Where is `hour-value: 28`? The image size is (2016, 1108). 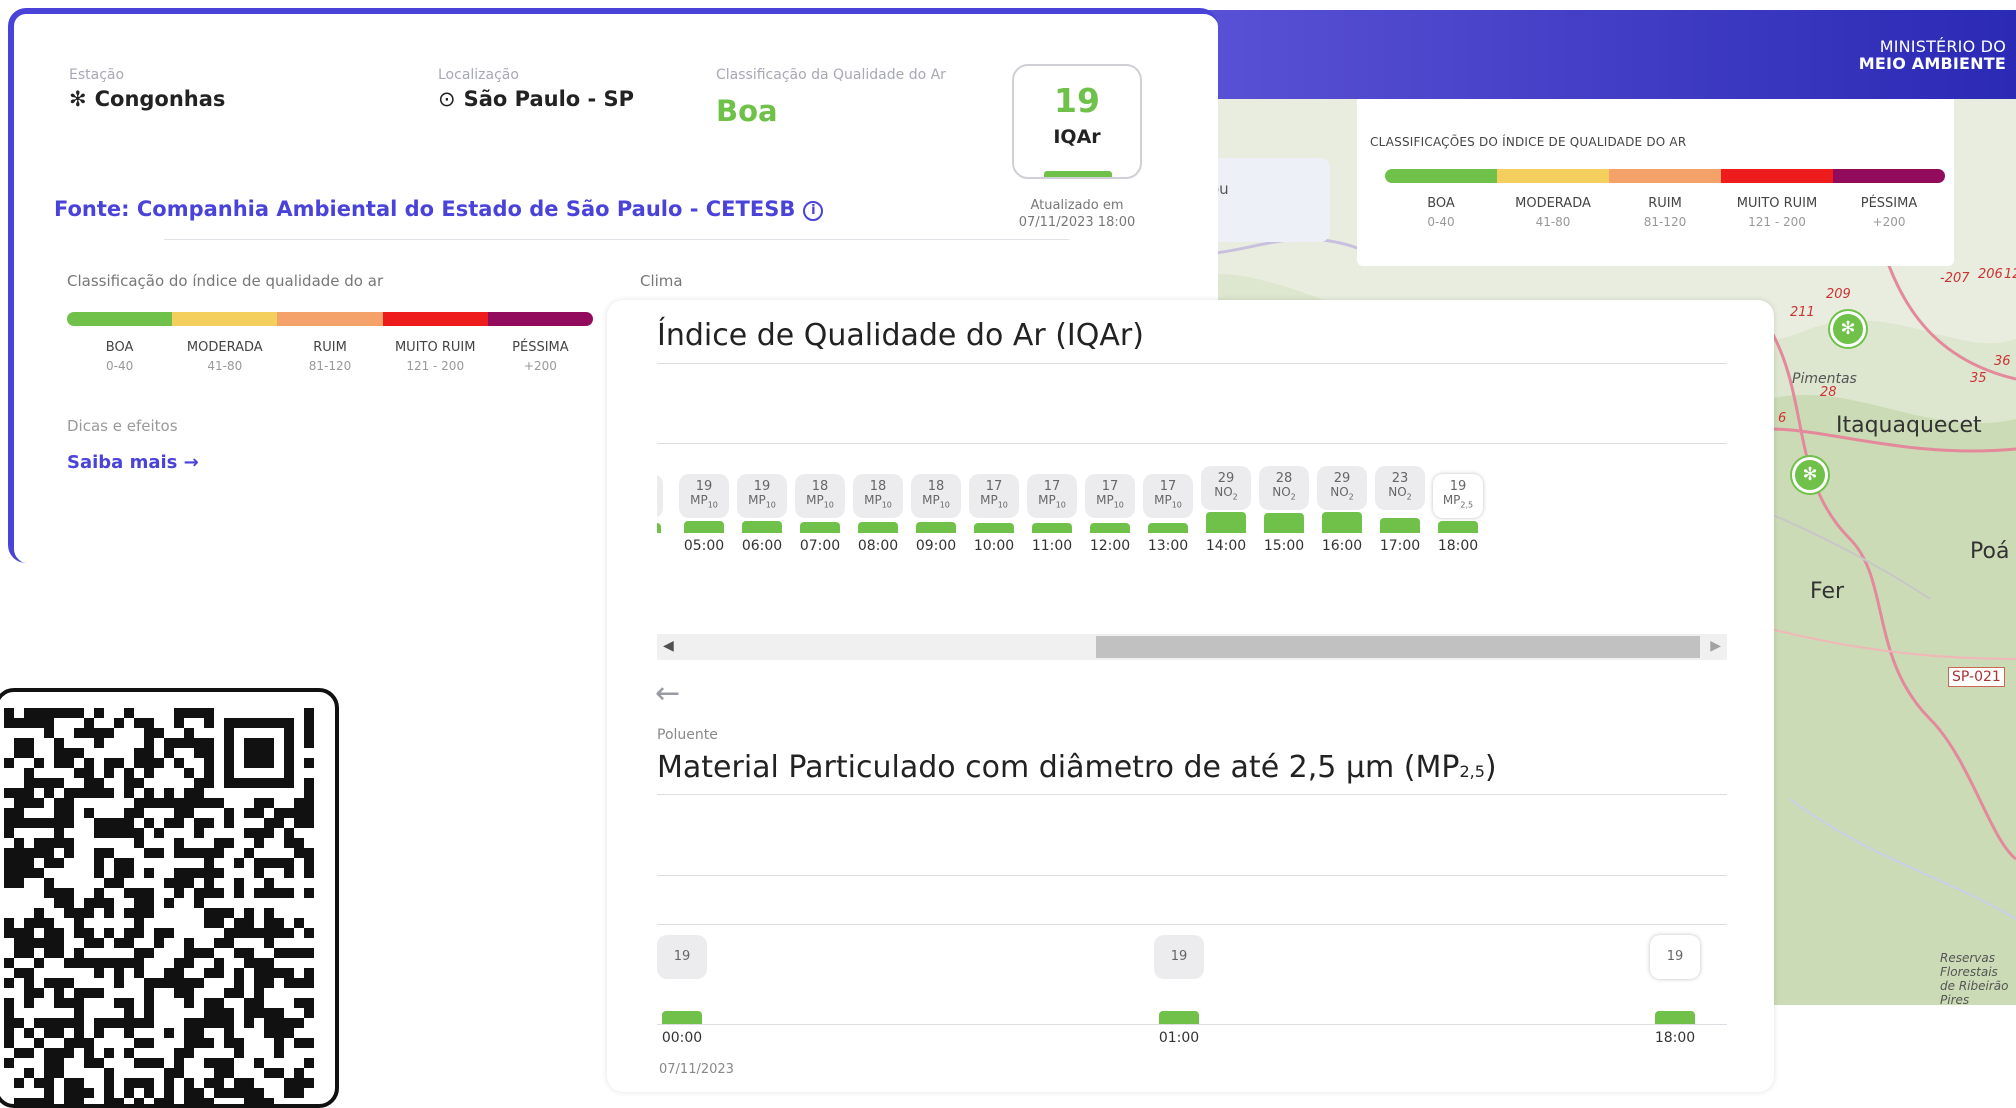
hour-value: 28 is located at coordinates (1284, 478).